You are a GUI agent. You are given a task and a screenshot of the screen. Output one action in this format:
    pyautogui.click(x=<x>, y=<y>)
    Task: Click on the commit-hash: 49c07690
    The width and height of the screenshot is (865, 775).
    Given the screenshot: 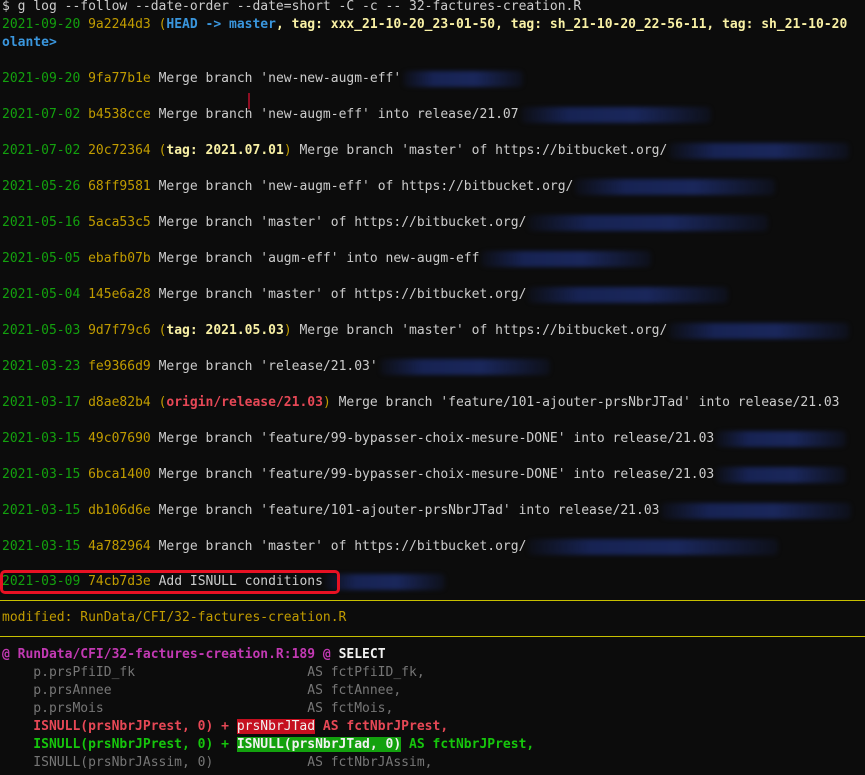 What is the action you would take?
    pyautogui.click(x=119, y=438)
    